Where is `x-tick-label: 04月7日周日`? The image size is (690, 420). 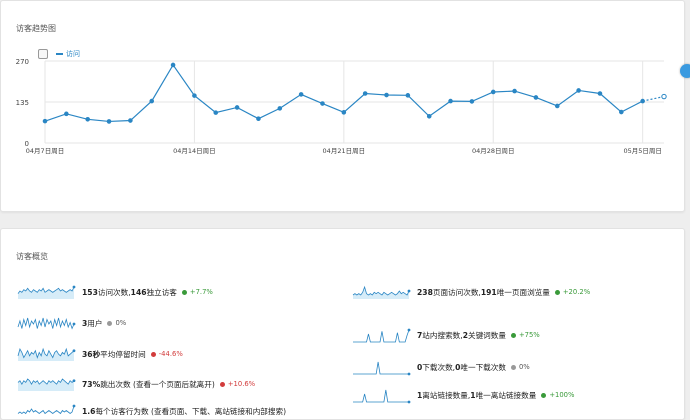 x-tick-label: 04月7日周日 is located at coordinates (45, 151).